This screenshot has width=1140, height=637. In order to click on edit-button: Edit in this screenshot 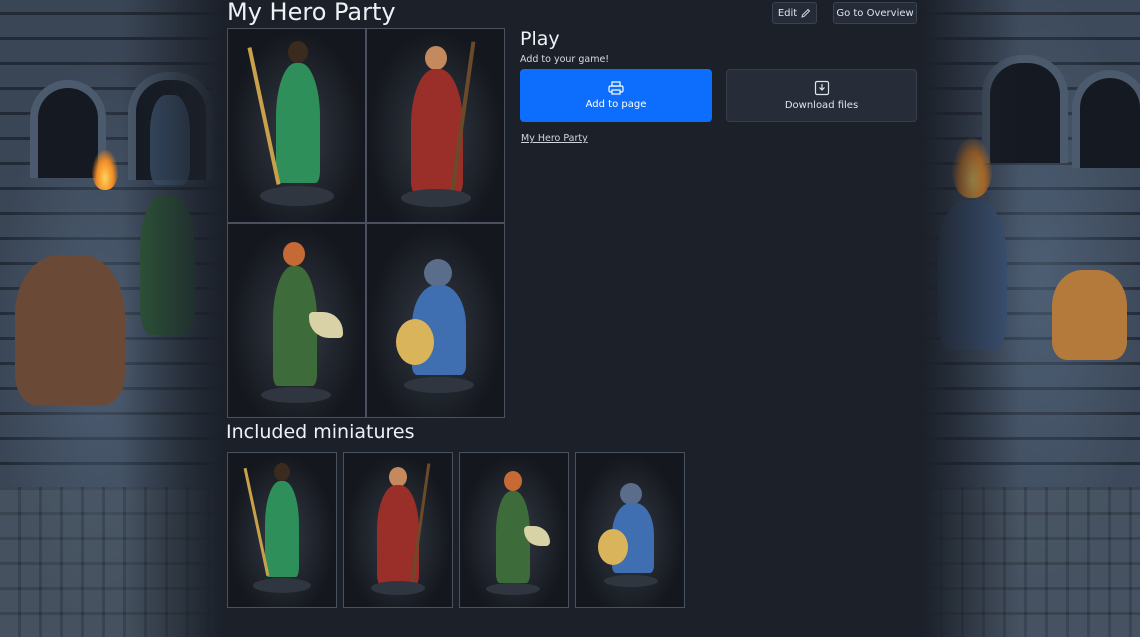, I will do `click(794, 13)`.